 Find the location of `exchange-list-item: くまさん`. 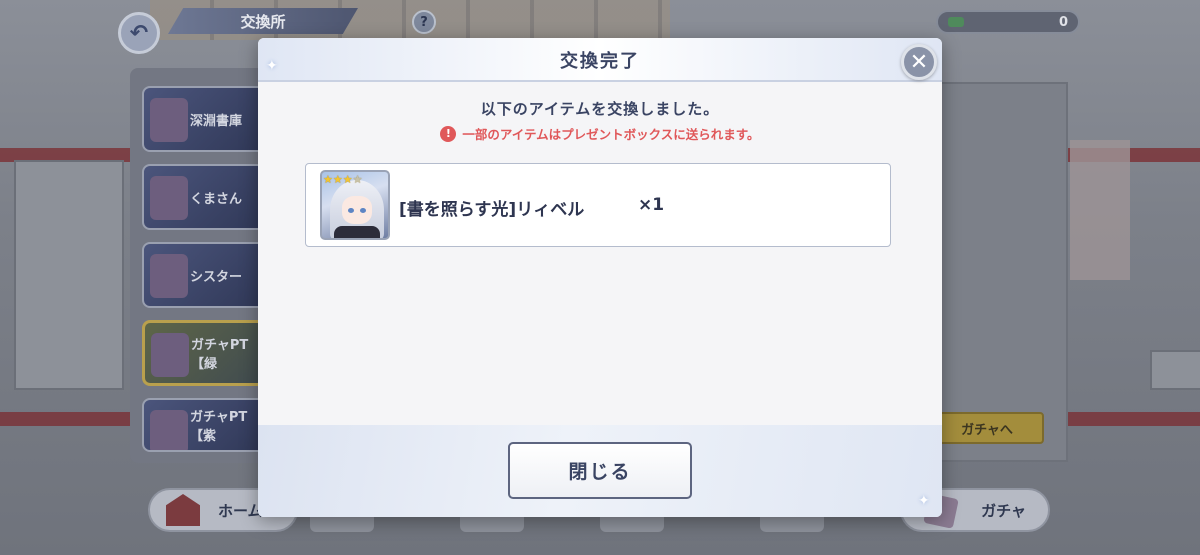

exchange-list-item: くまさん is located at coordinates (207, 197).